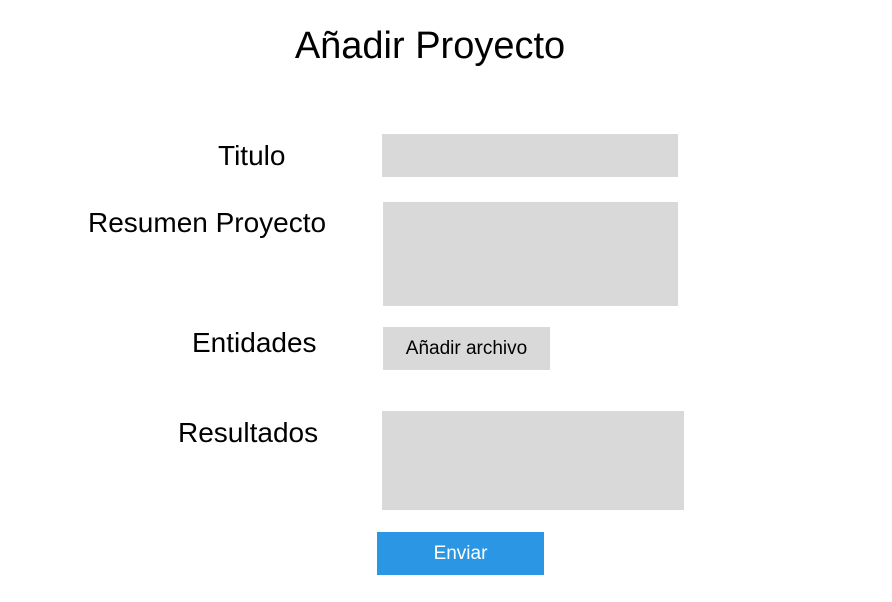  What do you see at coordinates (254, 342) in the screenshot?
I see `entidades-label: Entidades` at bounding box center [254, 342].